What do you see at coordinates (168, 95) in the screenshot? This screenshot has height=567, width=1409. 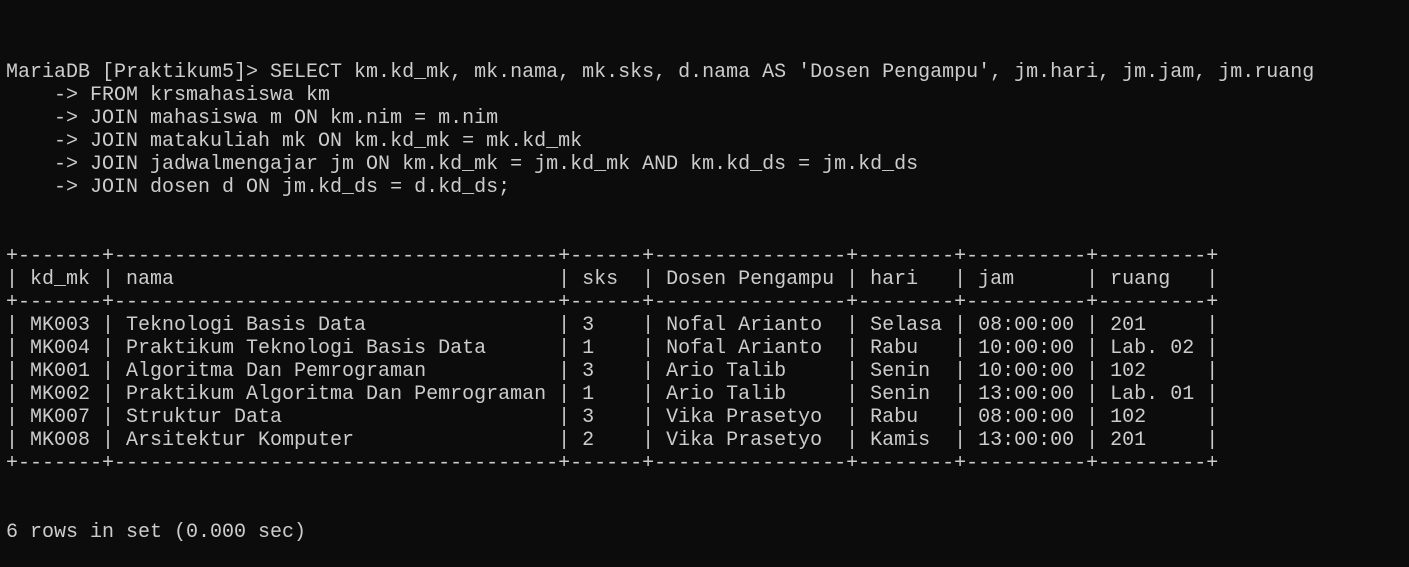 I see `continuation-line: -> FROM krsmahasiswa km` at bounding box center [168, 95].